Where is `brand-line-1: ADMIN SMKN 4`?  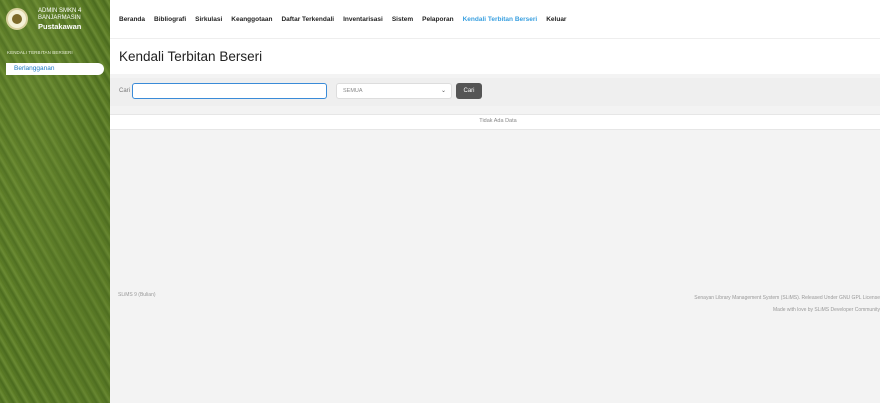
brand-line-1: ADMIN SMKN 4 is located at coordinates (60, 10).